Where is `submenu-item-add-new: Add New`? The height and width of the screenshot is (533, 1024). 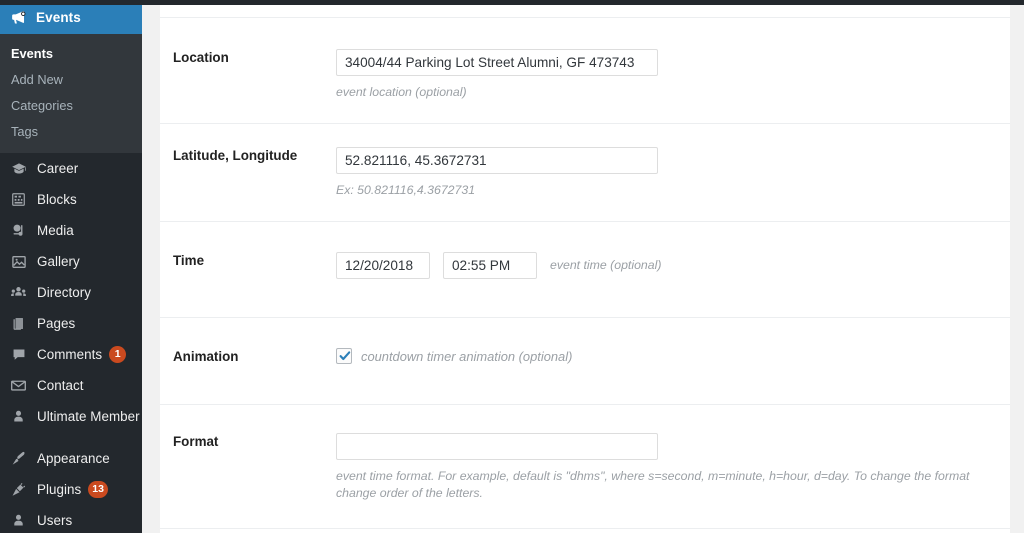
submenu-item-add-new: Add New is located at coordinates (71, 79).